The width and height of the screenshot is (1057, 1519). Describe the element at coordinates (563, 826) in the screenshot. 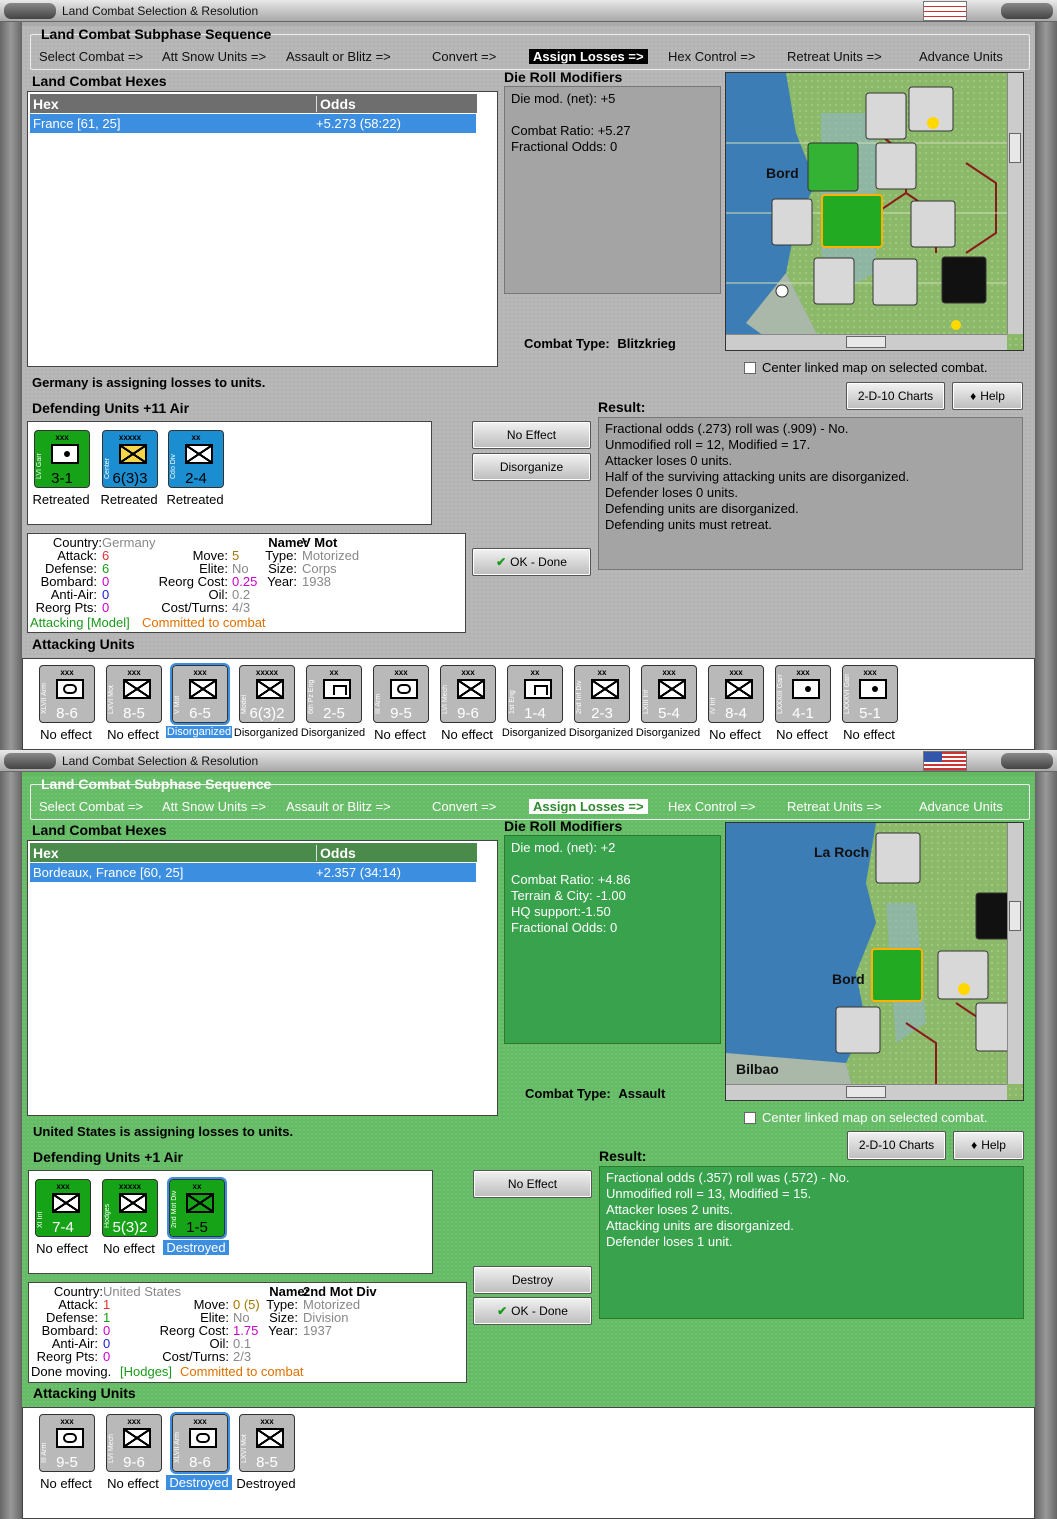

I see `drm-label: Die Roll Modifiers` at that location.